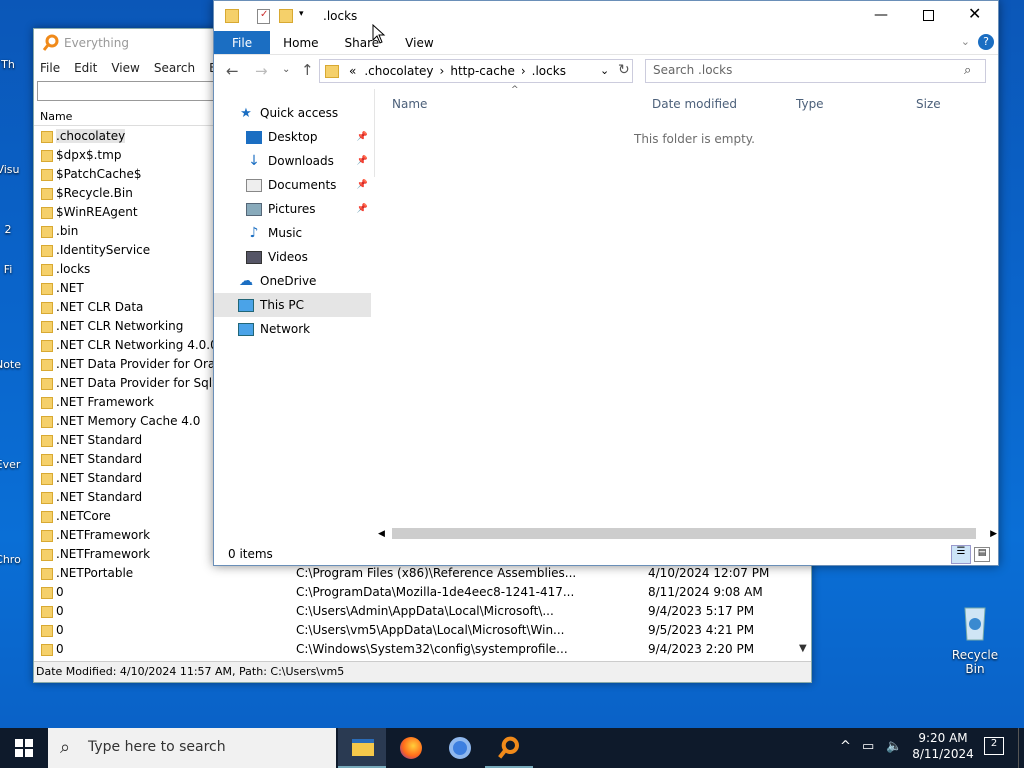  Describe the element at coordinates (705, 592) in the screenshot. I see `item-date: 8/11/2024 9:08 AM` at that location.